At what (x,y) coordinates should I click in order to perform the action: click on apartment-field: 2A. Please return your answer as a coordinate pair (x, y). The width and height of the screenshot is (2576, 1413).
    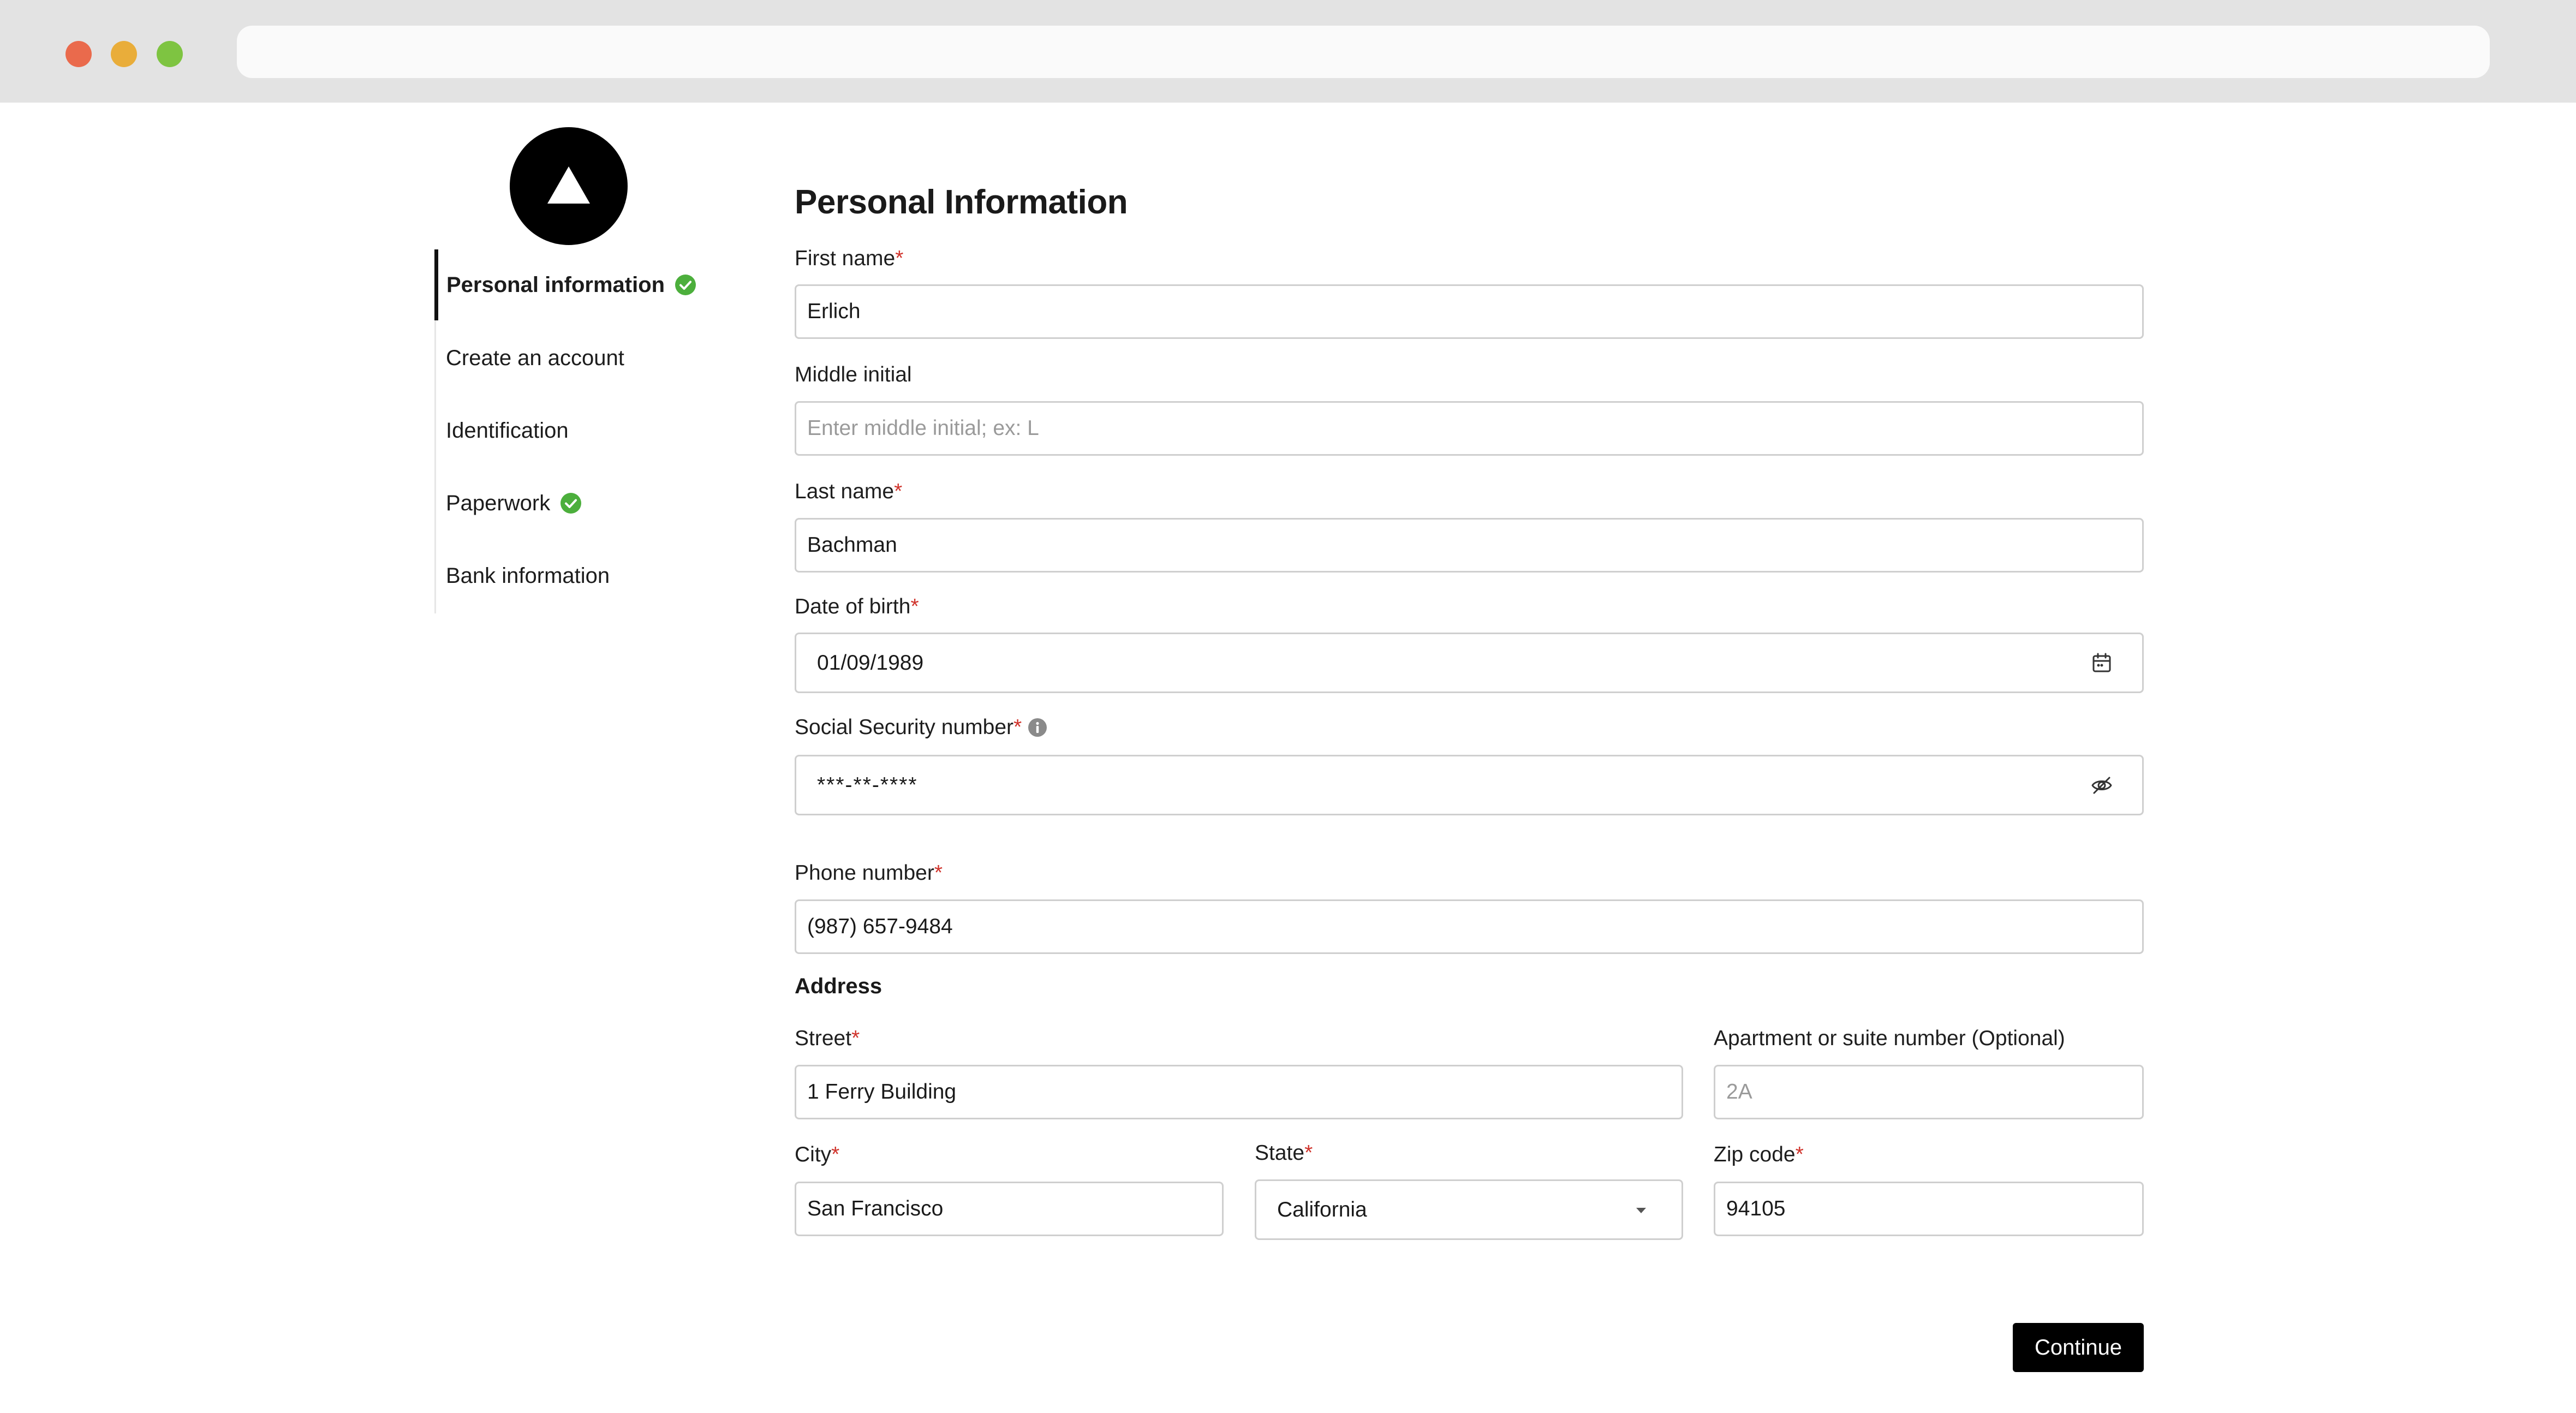
    Looking at the image, I should click on (1929, 1092).